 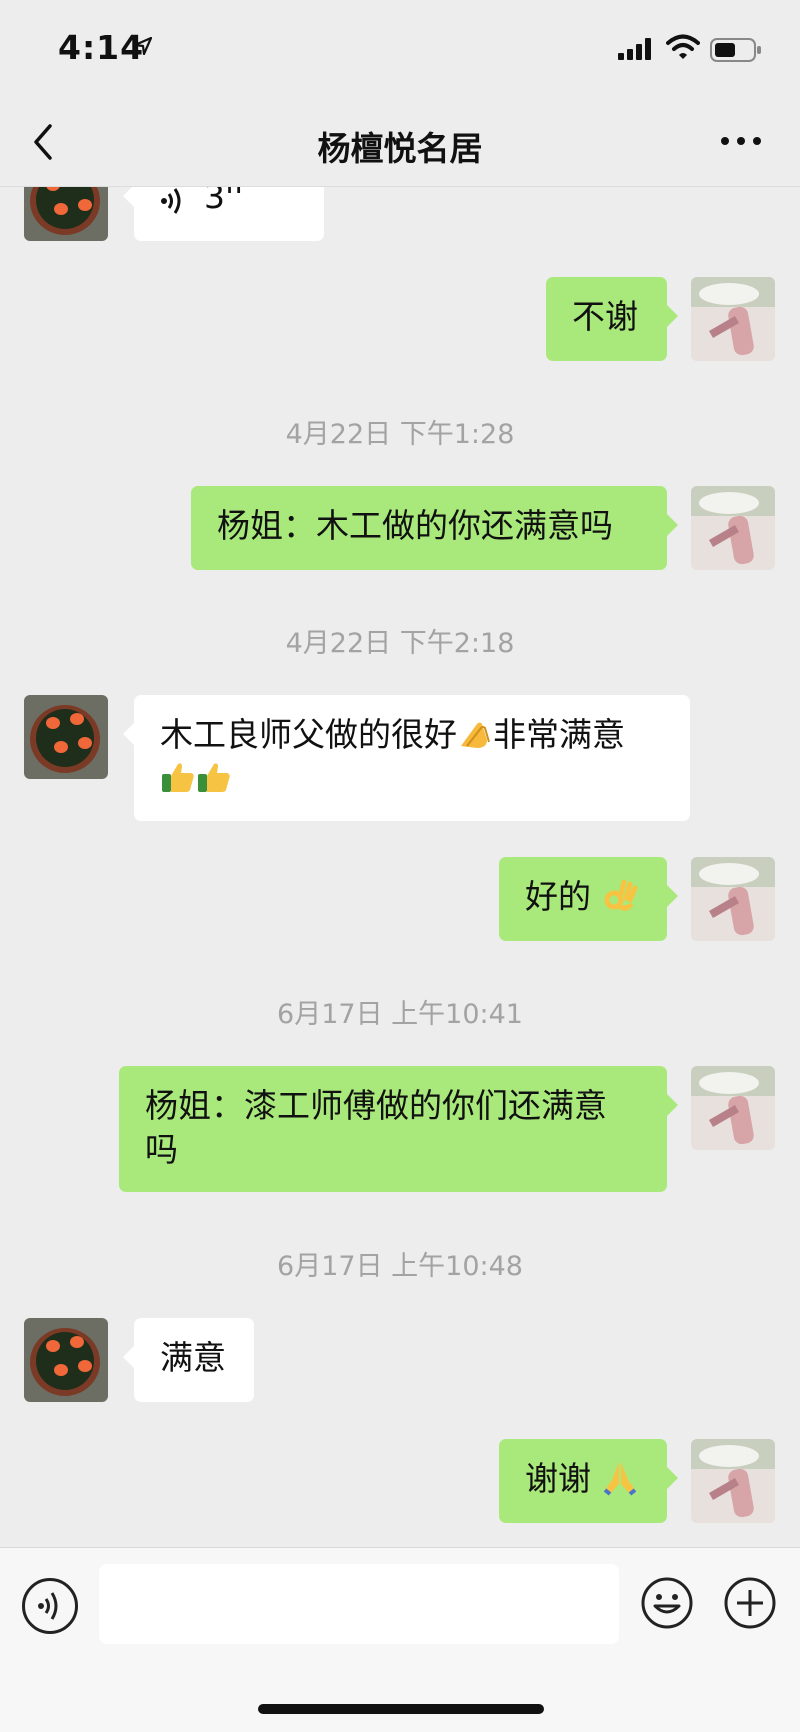 I want to click on message-text: 非常满意, so click(x=559, y=734).